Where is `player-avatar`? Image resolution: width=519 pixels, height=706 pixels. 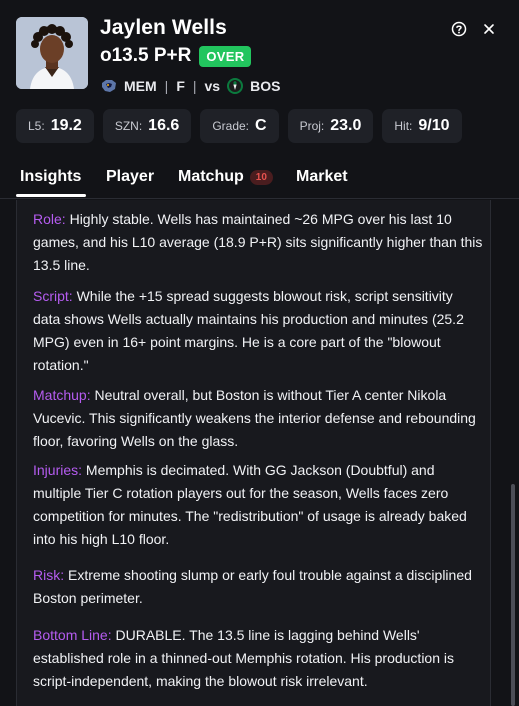 player-avatar is located at coordinates (52, 53).